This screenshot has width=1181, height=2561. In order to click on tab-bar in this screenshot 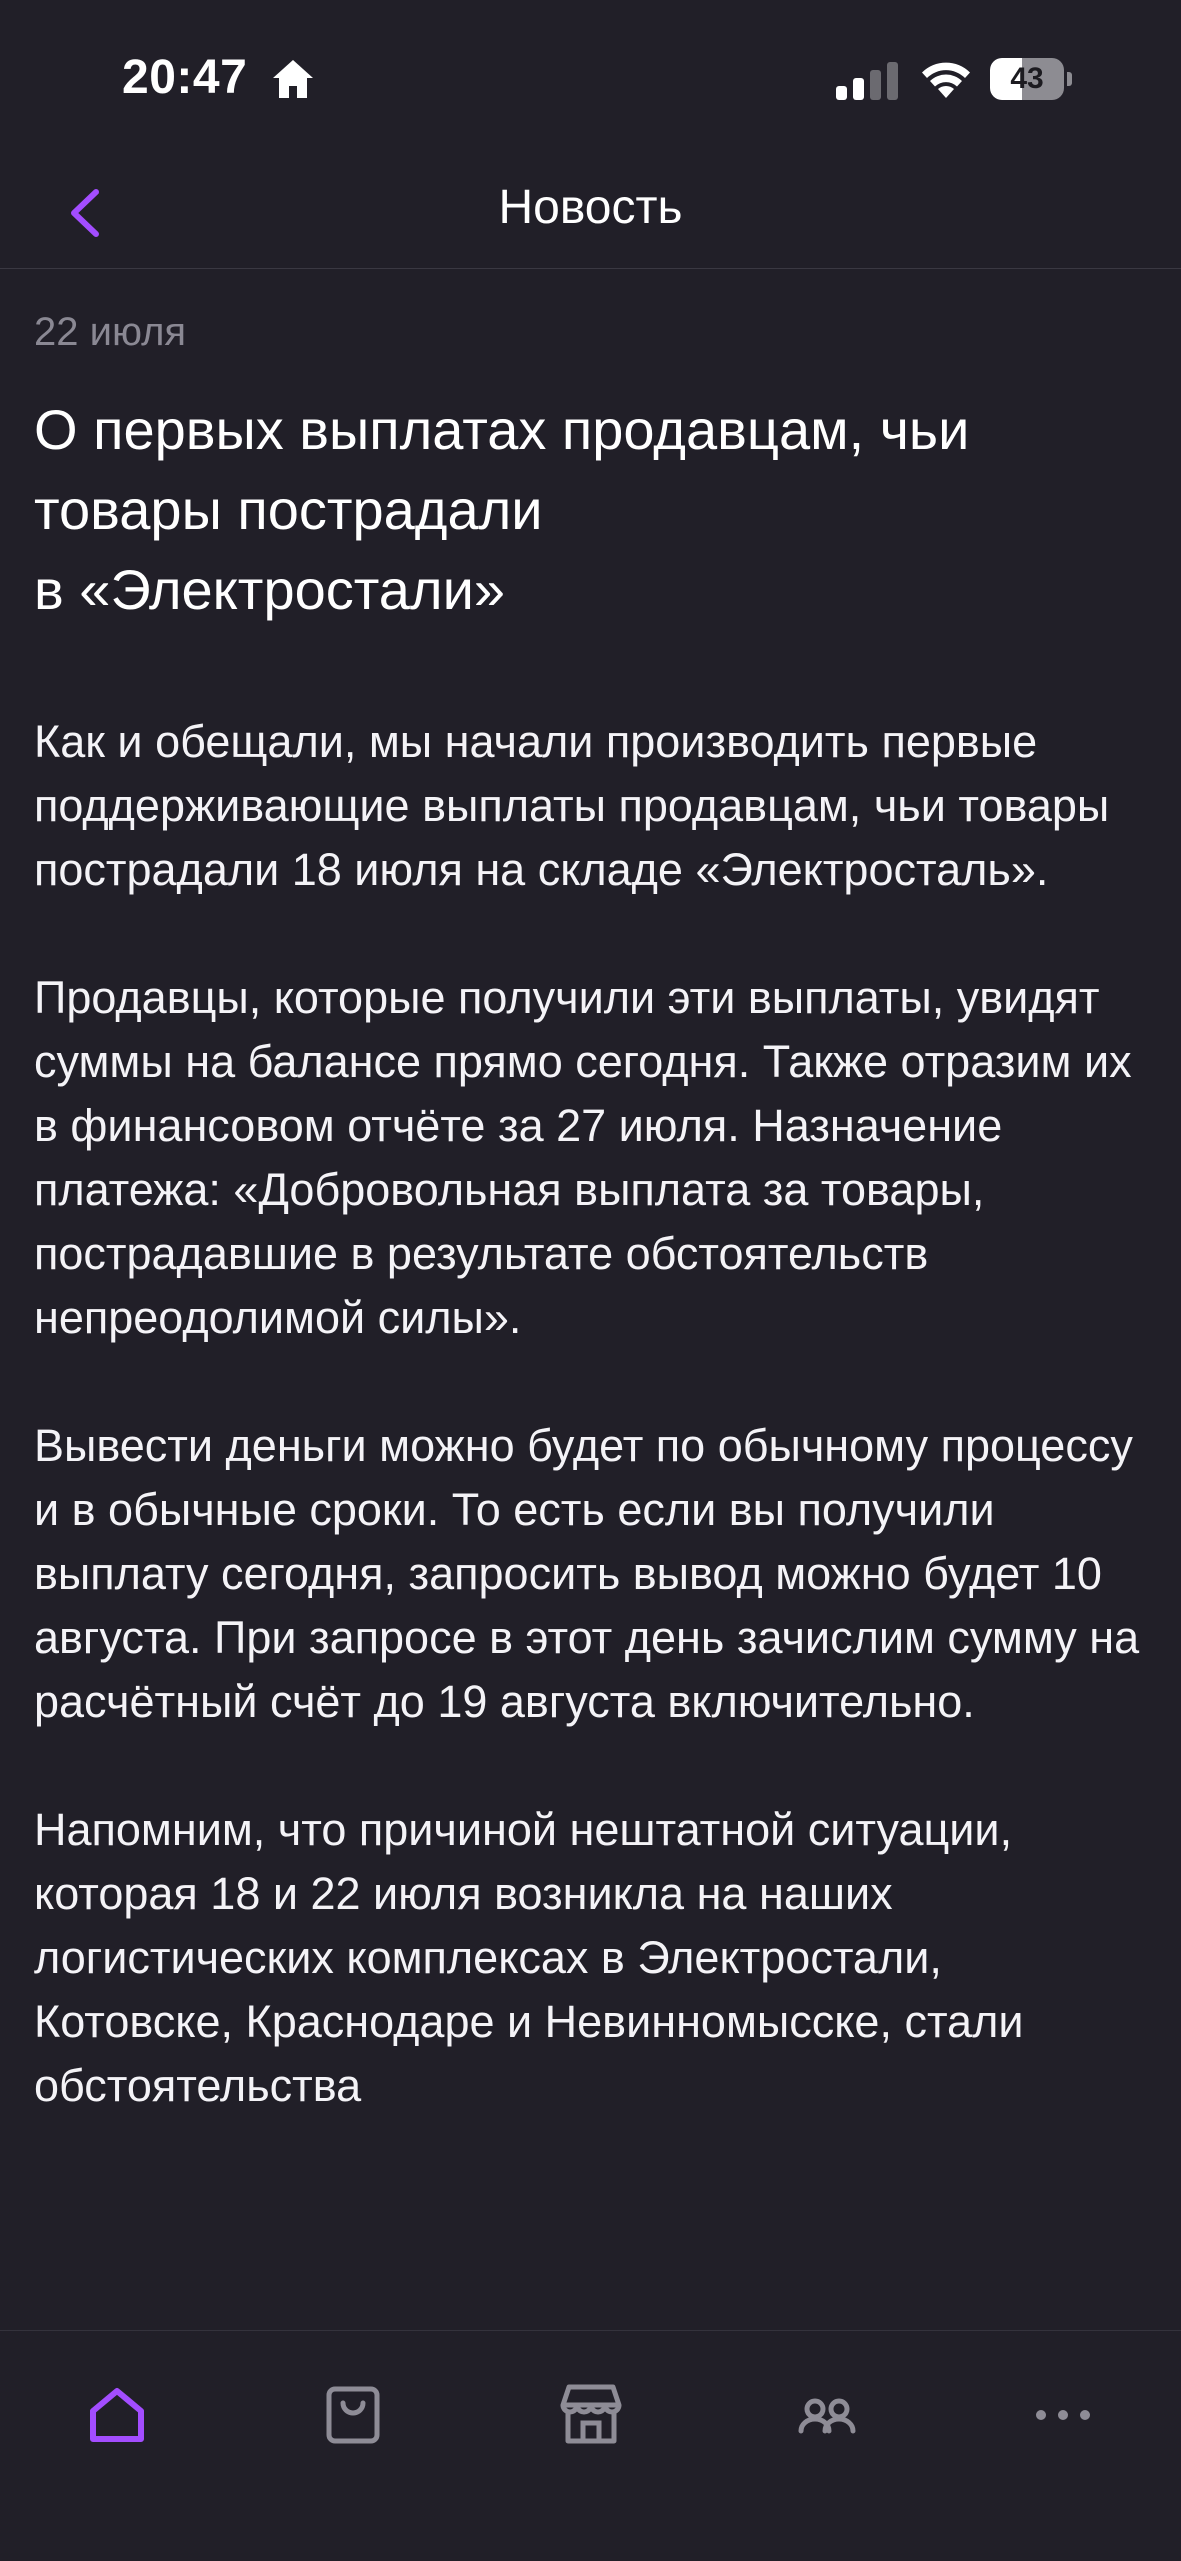, I will do `click(590, 2445)`.